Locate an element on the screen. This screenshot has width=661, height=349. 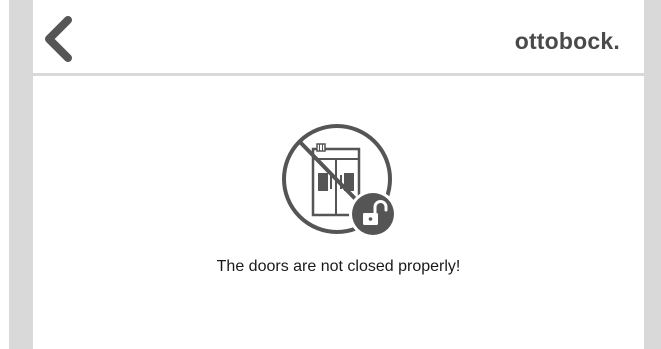
right-side-bar is located at coordinates (652, 174).